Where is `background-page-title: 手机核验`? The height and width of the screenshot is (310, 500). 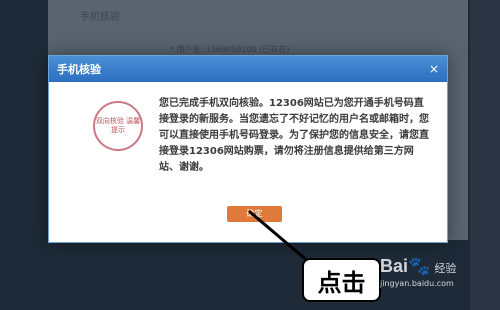 background-page-title: 手机核验 is located at coordinates (100, 17).